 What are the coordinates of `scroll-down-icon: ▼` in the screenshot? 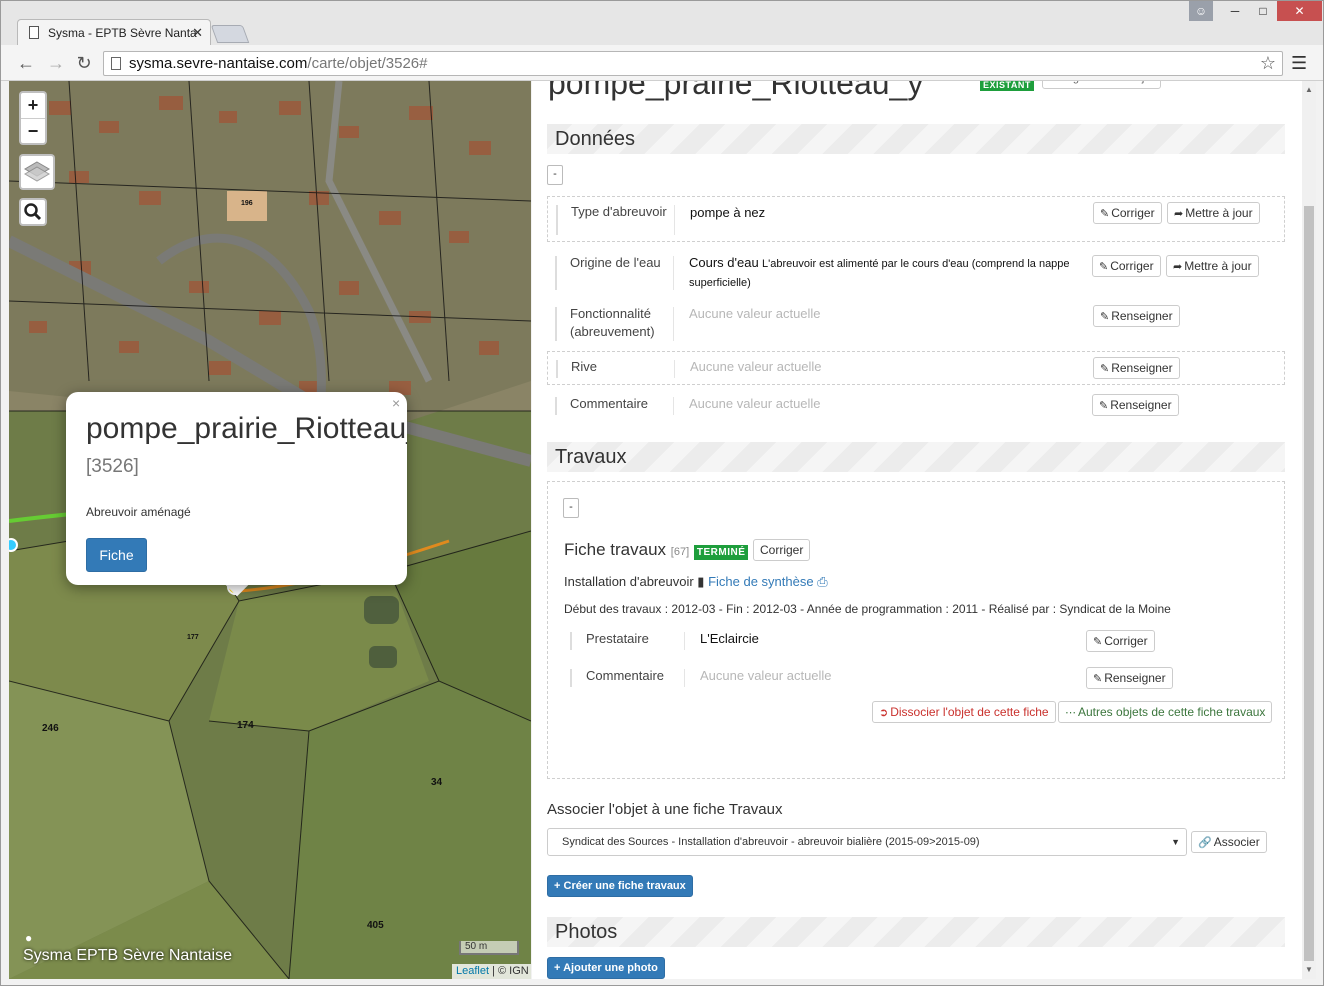 It's located at (1309, 969).